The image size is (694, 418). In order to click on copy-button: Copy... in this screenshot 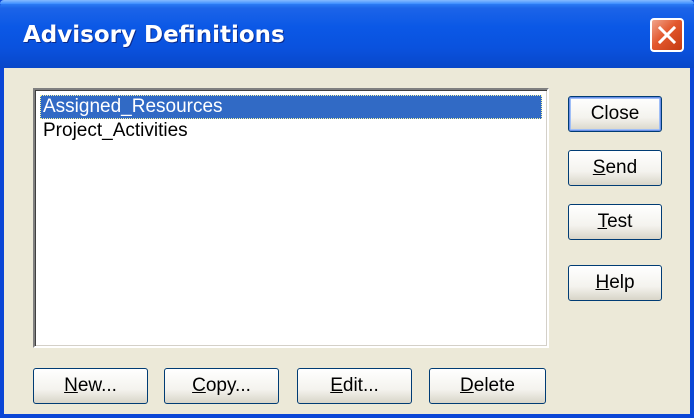, I will do `click(221, 386)`.